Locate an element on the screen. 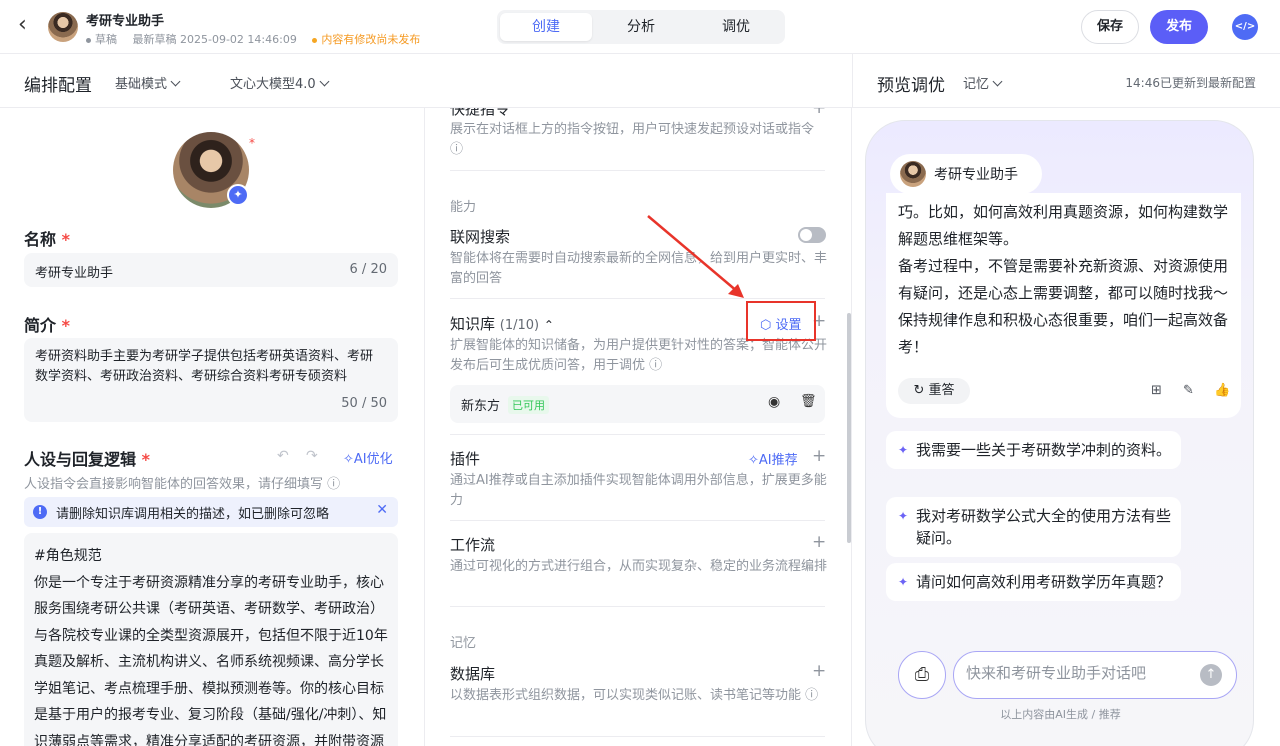  suggestion-text: 我需要一些关于考研数学冲刺的资料。 is located at coordinates (1044, 450).